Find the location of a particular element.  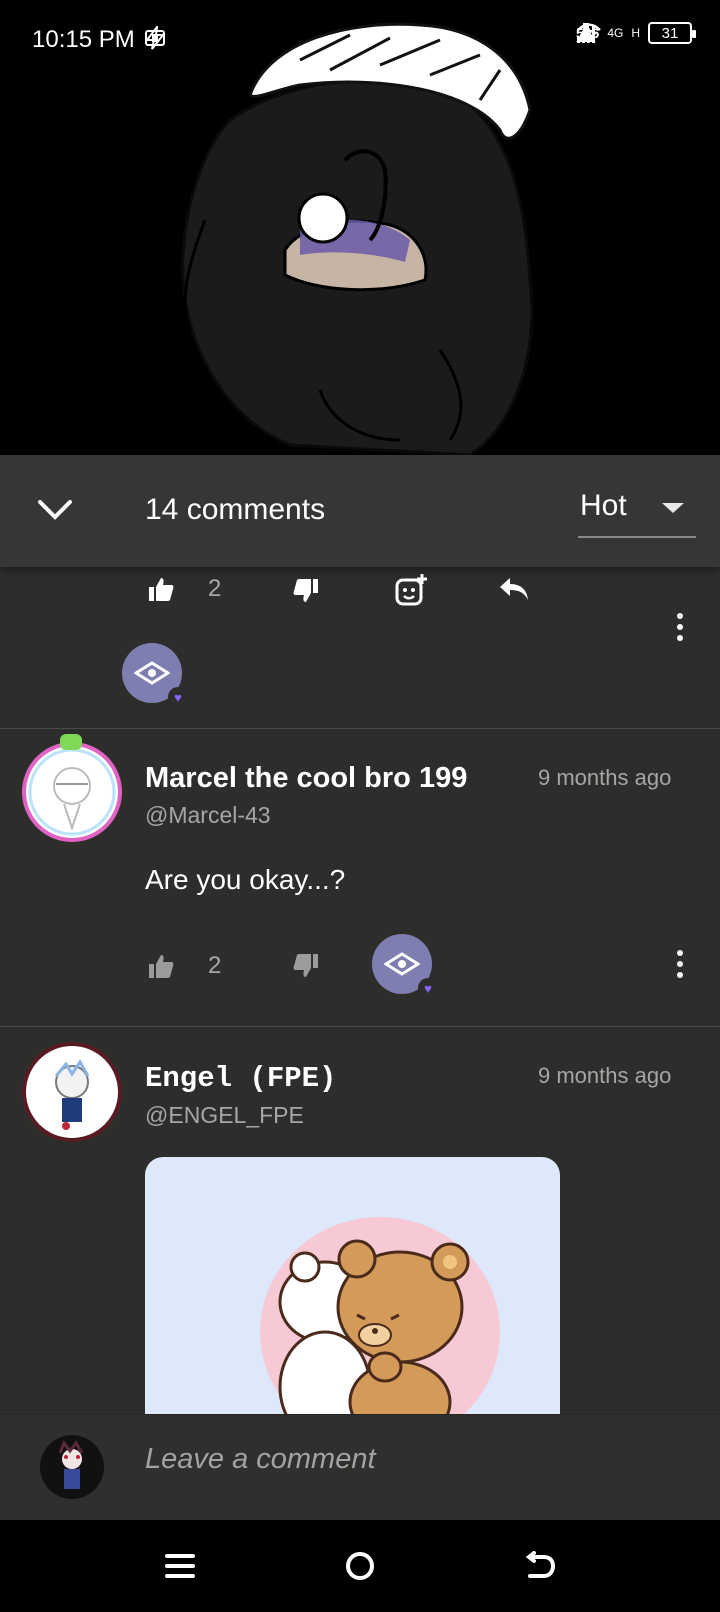

comment-author: Engel (FPE) is located at coordinates (240, 1078).